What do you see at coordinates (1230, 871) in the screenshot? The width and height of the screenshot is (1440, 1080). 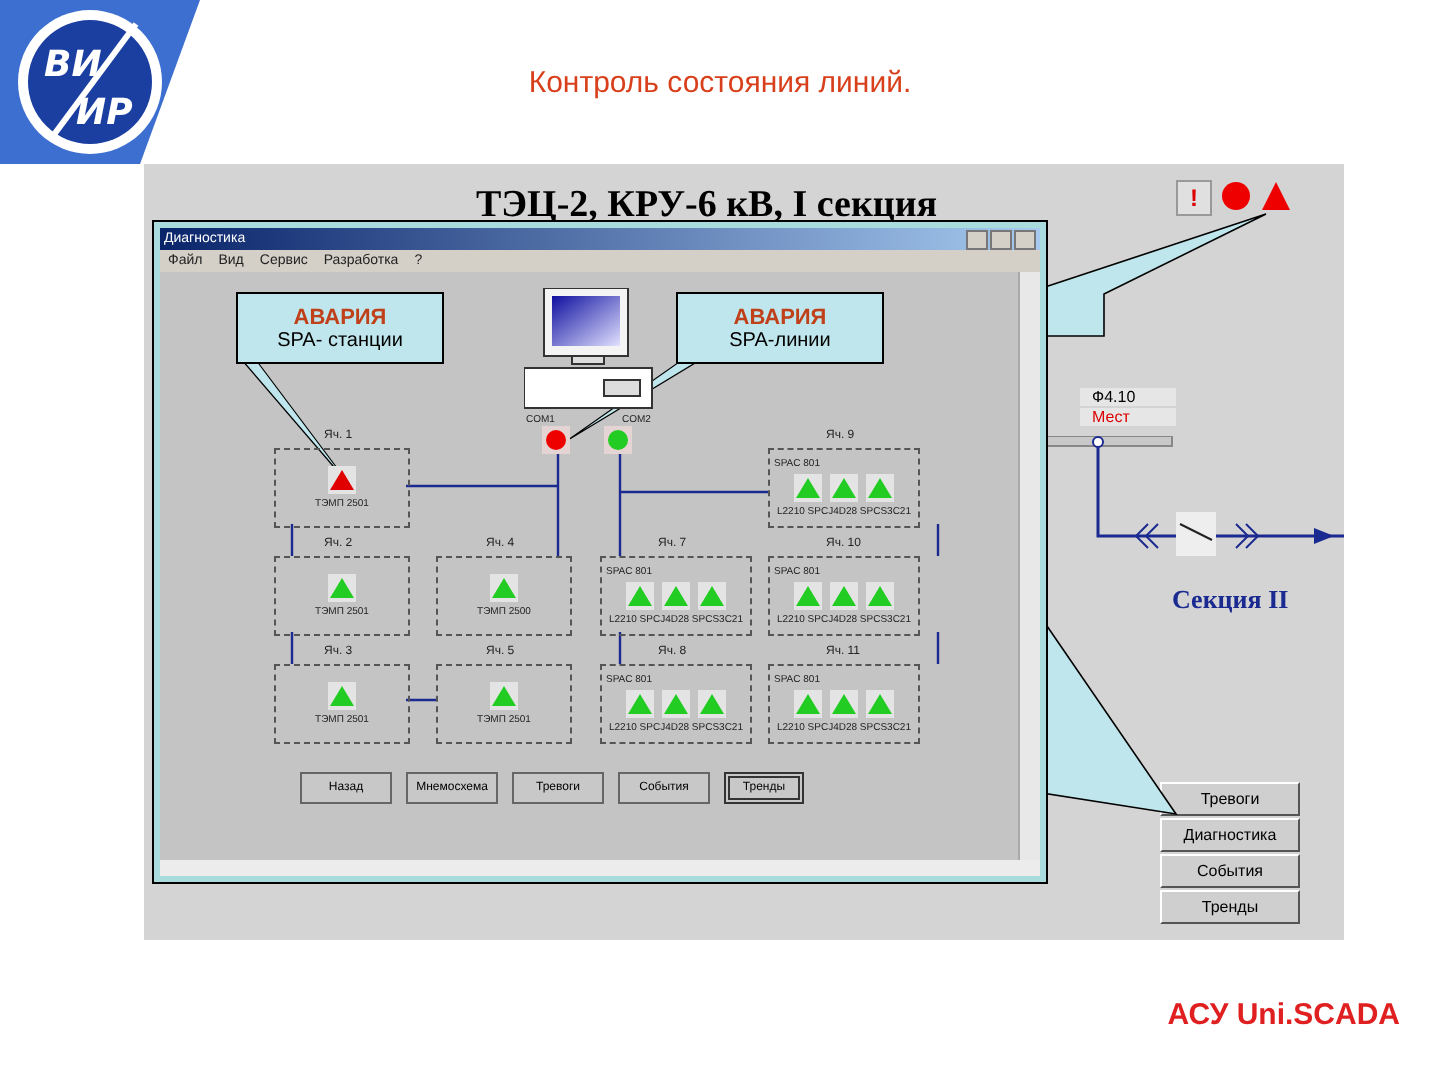 I see `nav-button: События` at bounding box center [1230, 871].